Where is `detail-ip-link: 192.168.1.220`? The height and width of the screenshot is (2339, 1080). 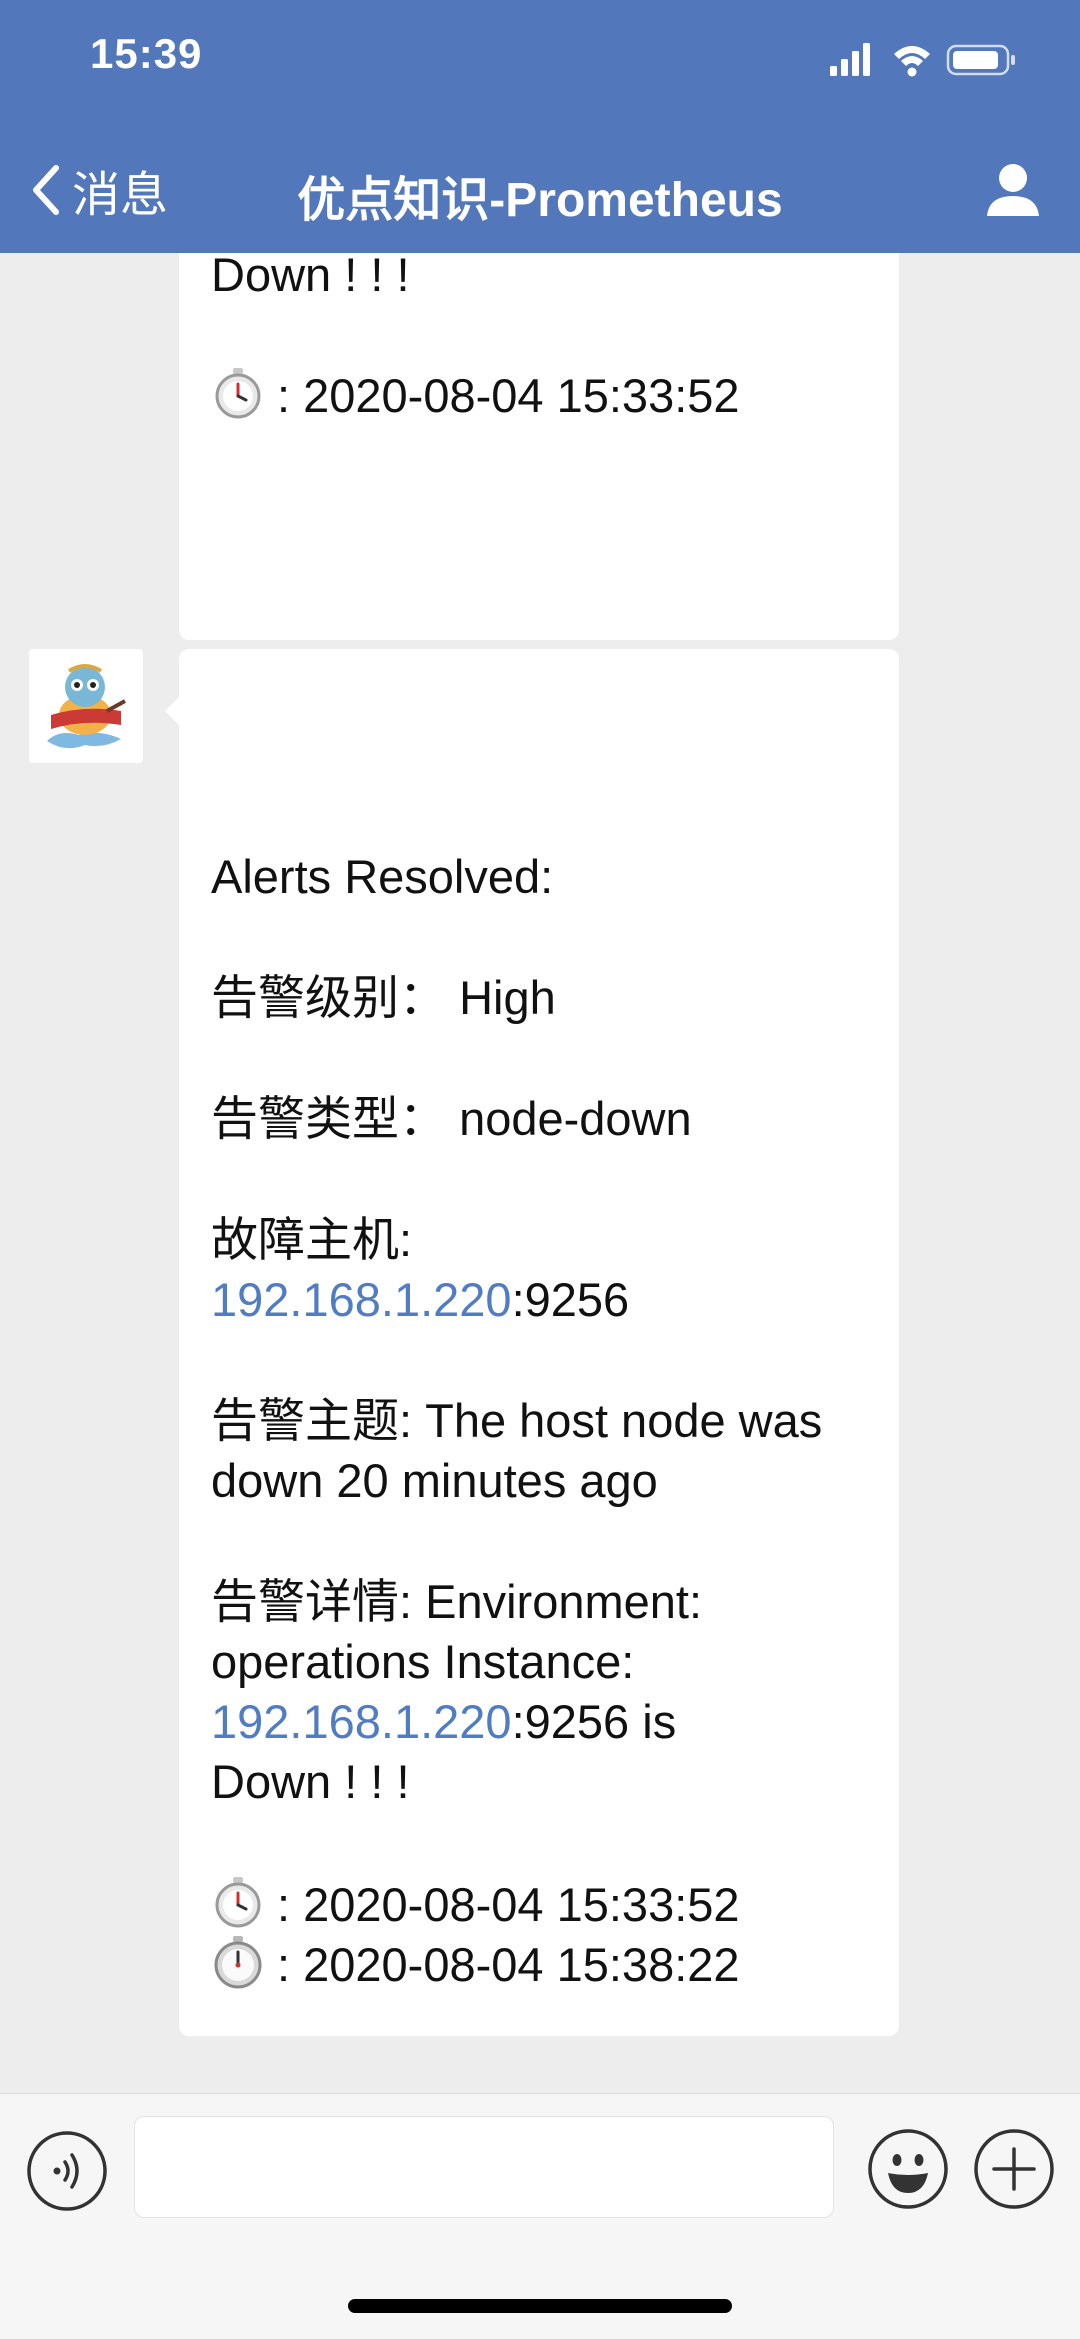 detail-ip-link: 192.168.1.220 is located at coordinates (361, 1721).